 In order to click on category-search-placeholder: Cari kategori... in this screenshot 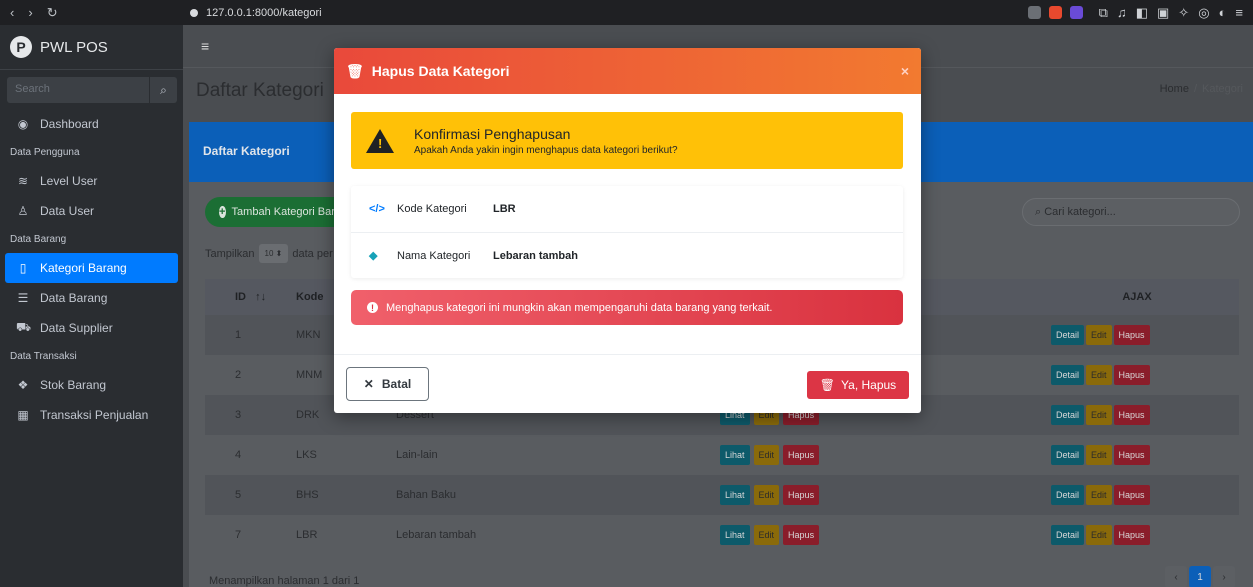, I will do `click(1080, 212)`.